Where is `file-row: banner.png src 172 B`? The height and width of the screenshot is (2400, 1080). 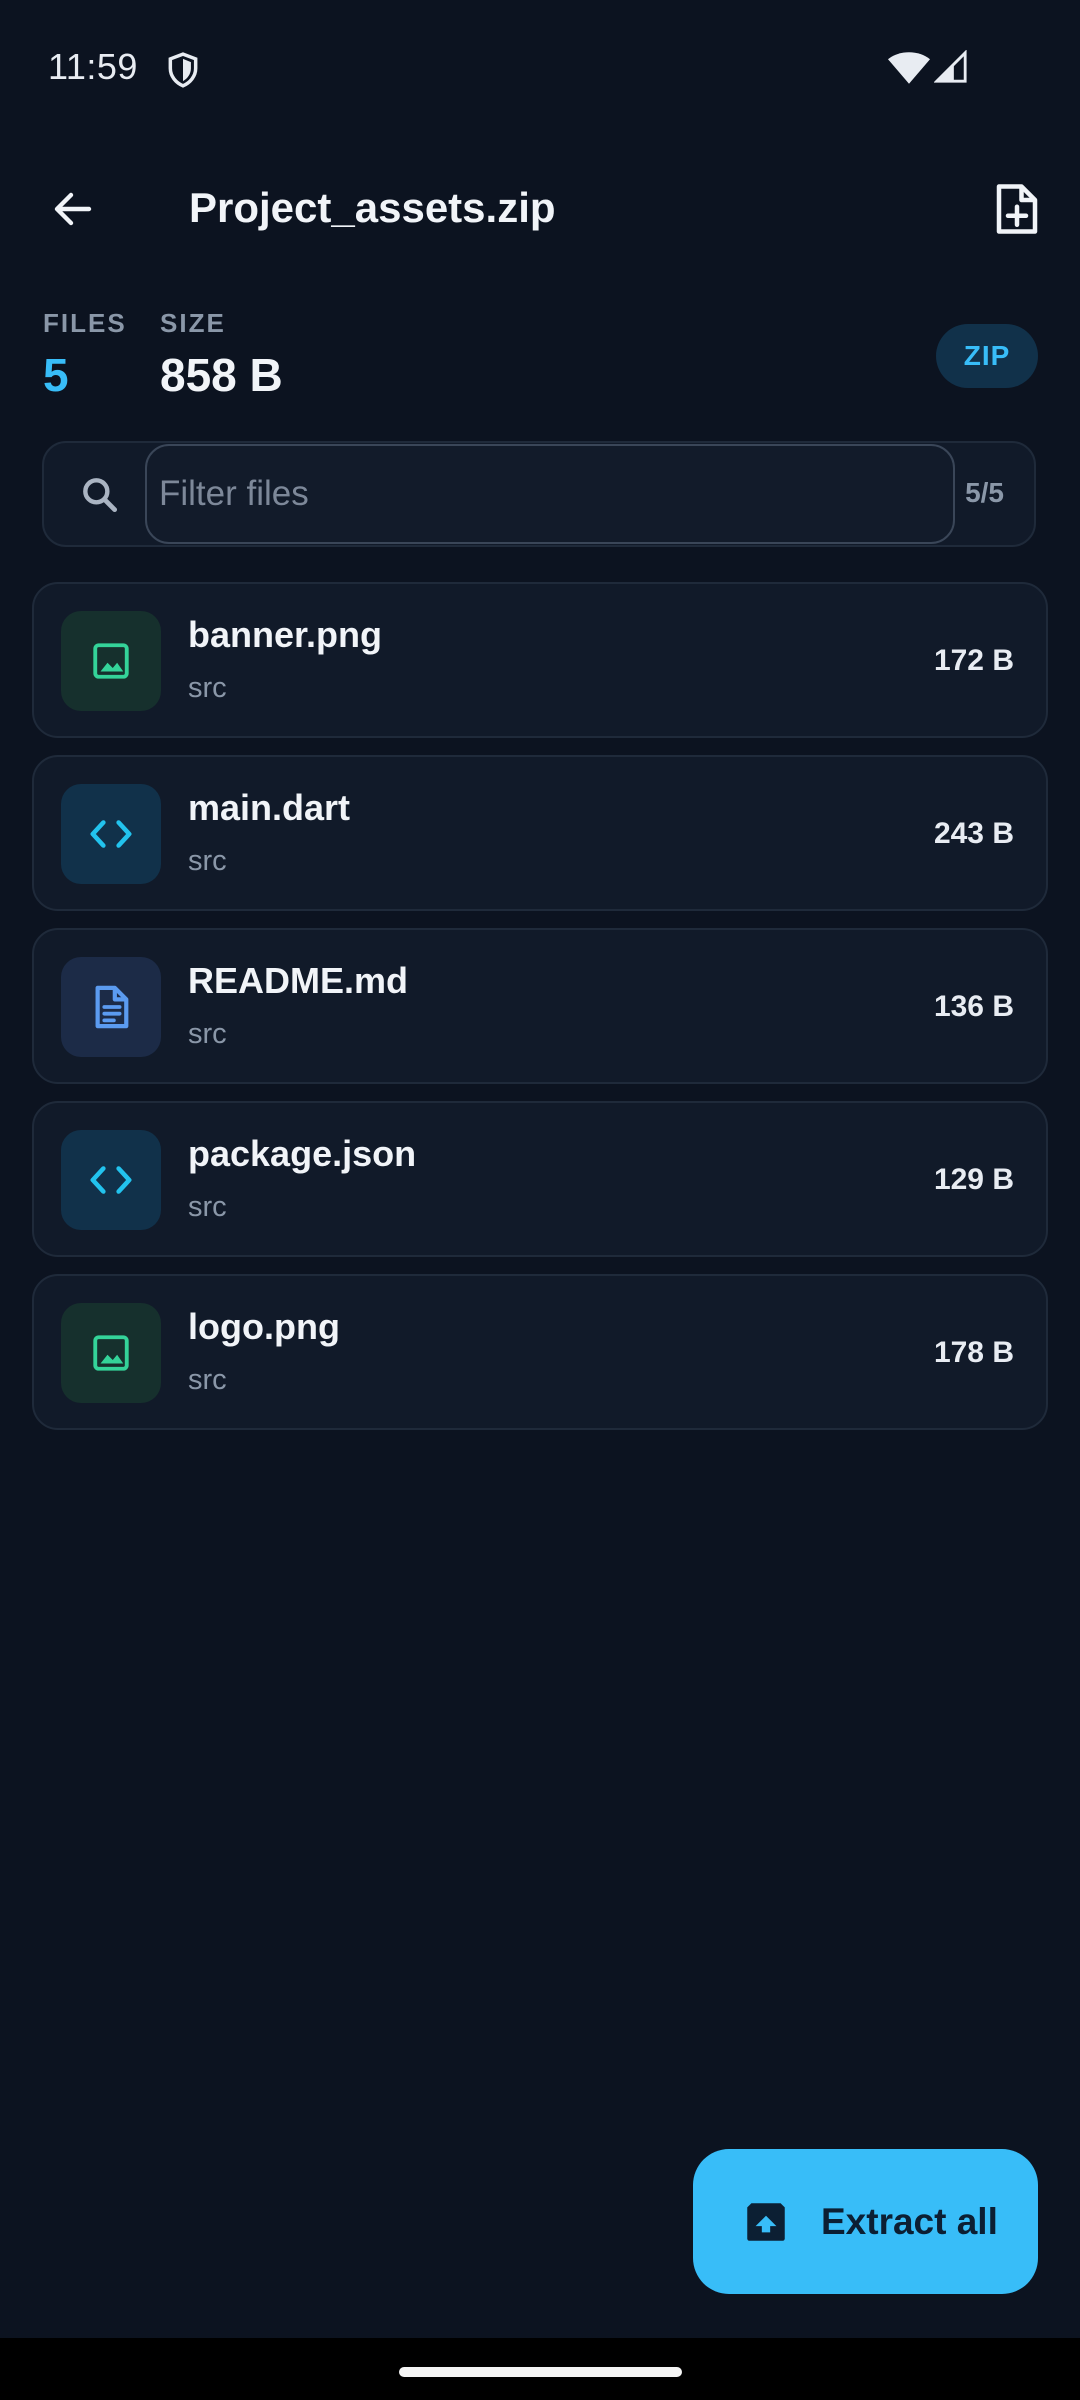 file-row: banner.png src 172 B is located at coordinates (540, 660).